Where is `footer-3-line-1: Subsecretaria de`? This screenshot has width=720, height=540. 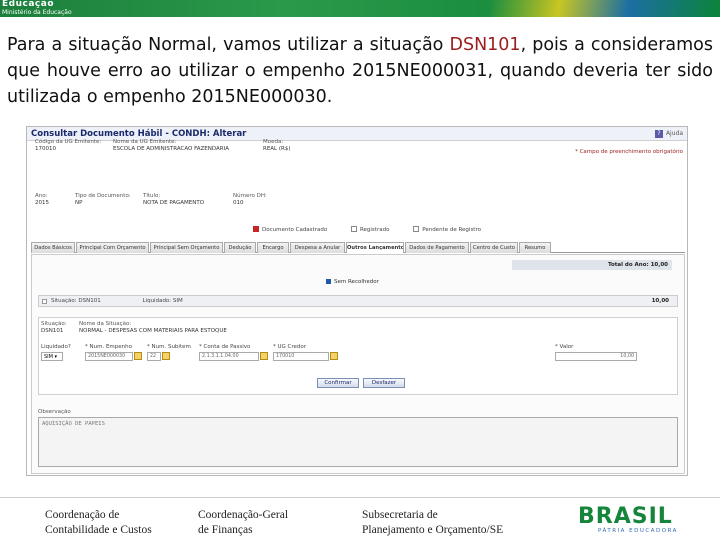 footer-3-line-1: Subsecretaria de is located at coordinates (400, 515).